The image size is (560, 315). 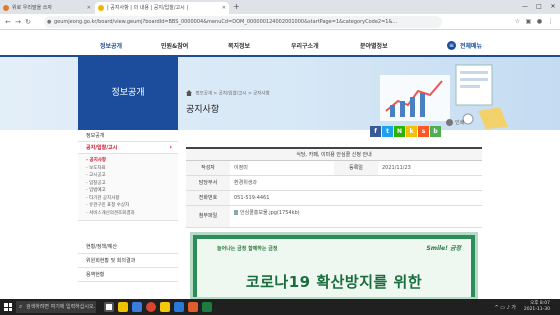 What do you see at coordinates (189, 93) in the screenshot?
I see `home-icon` at bounding box center [189, 93].